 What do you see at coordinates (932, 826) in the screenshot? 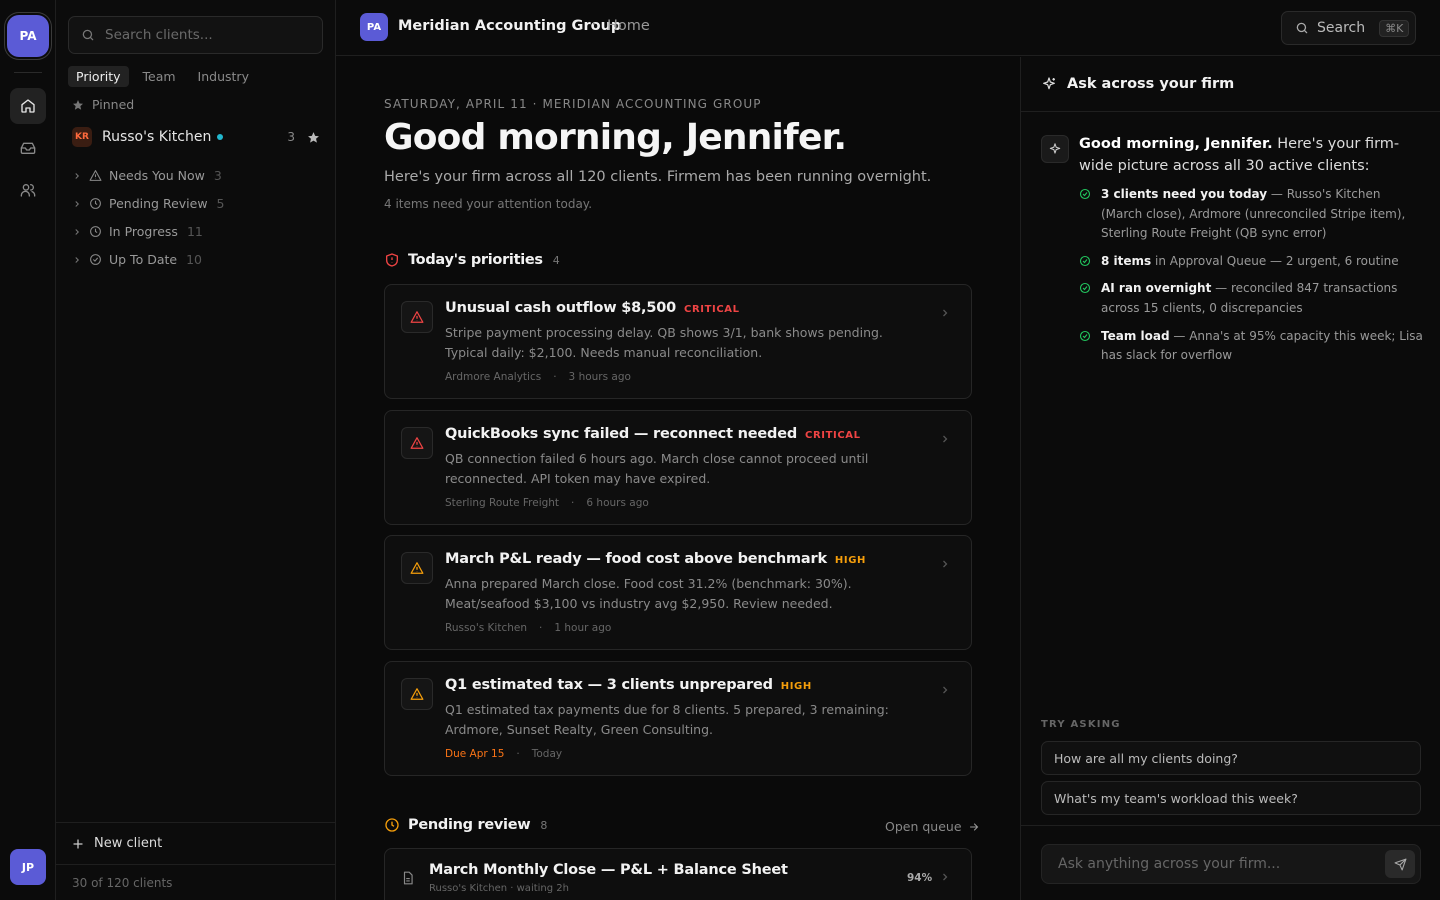
I see `open-queue-link: Open queue` at bounding box center [932, 826].